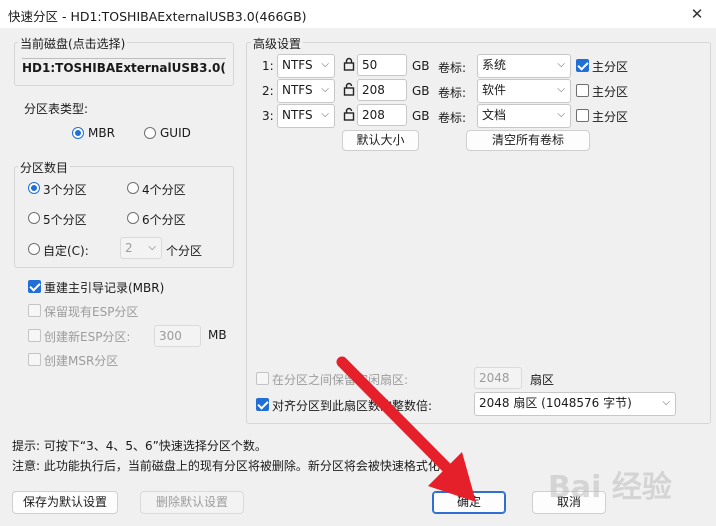  What do you see at coordinates (175, 133) in the screenshot?
I see `radio-guid-label: GUID` at bounding box center [175, 133].